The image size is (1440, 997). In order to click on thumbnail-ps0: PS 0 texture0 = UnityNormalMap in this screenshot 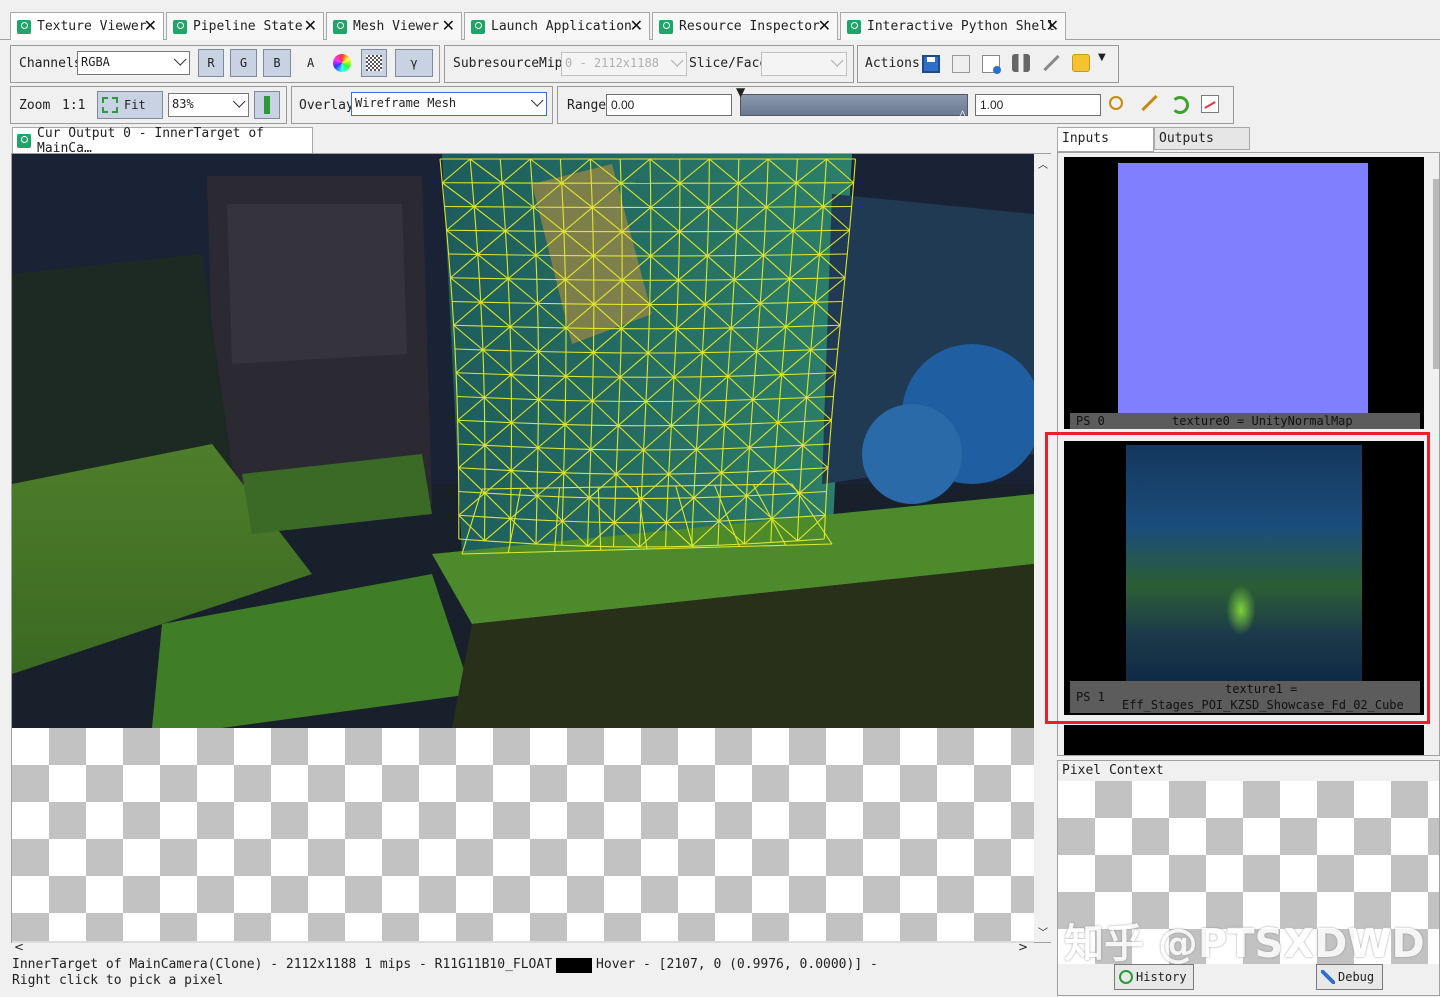, I will do `click(1244, 293)`.